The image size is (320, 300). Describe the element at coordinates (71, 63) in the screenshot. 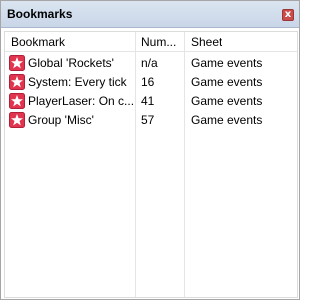

I see `bookmark-name: Global 'Rockets'` at that location.